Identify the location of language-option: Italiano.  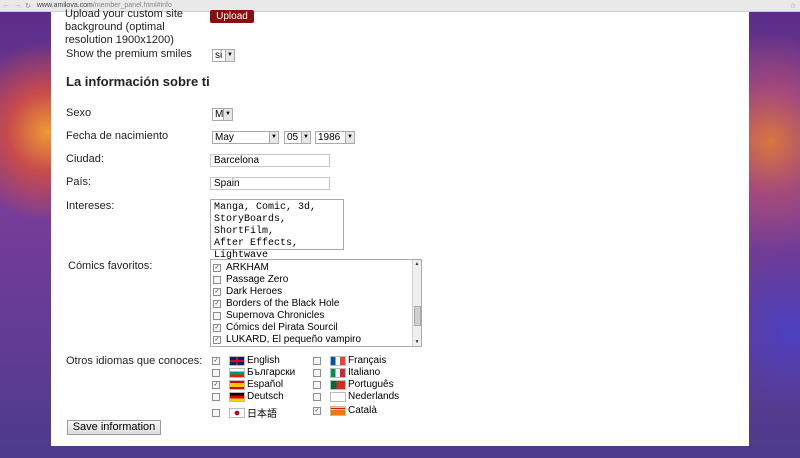
(346, 372).